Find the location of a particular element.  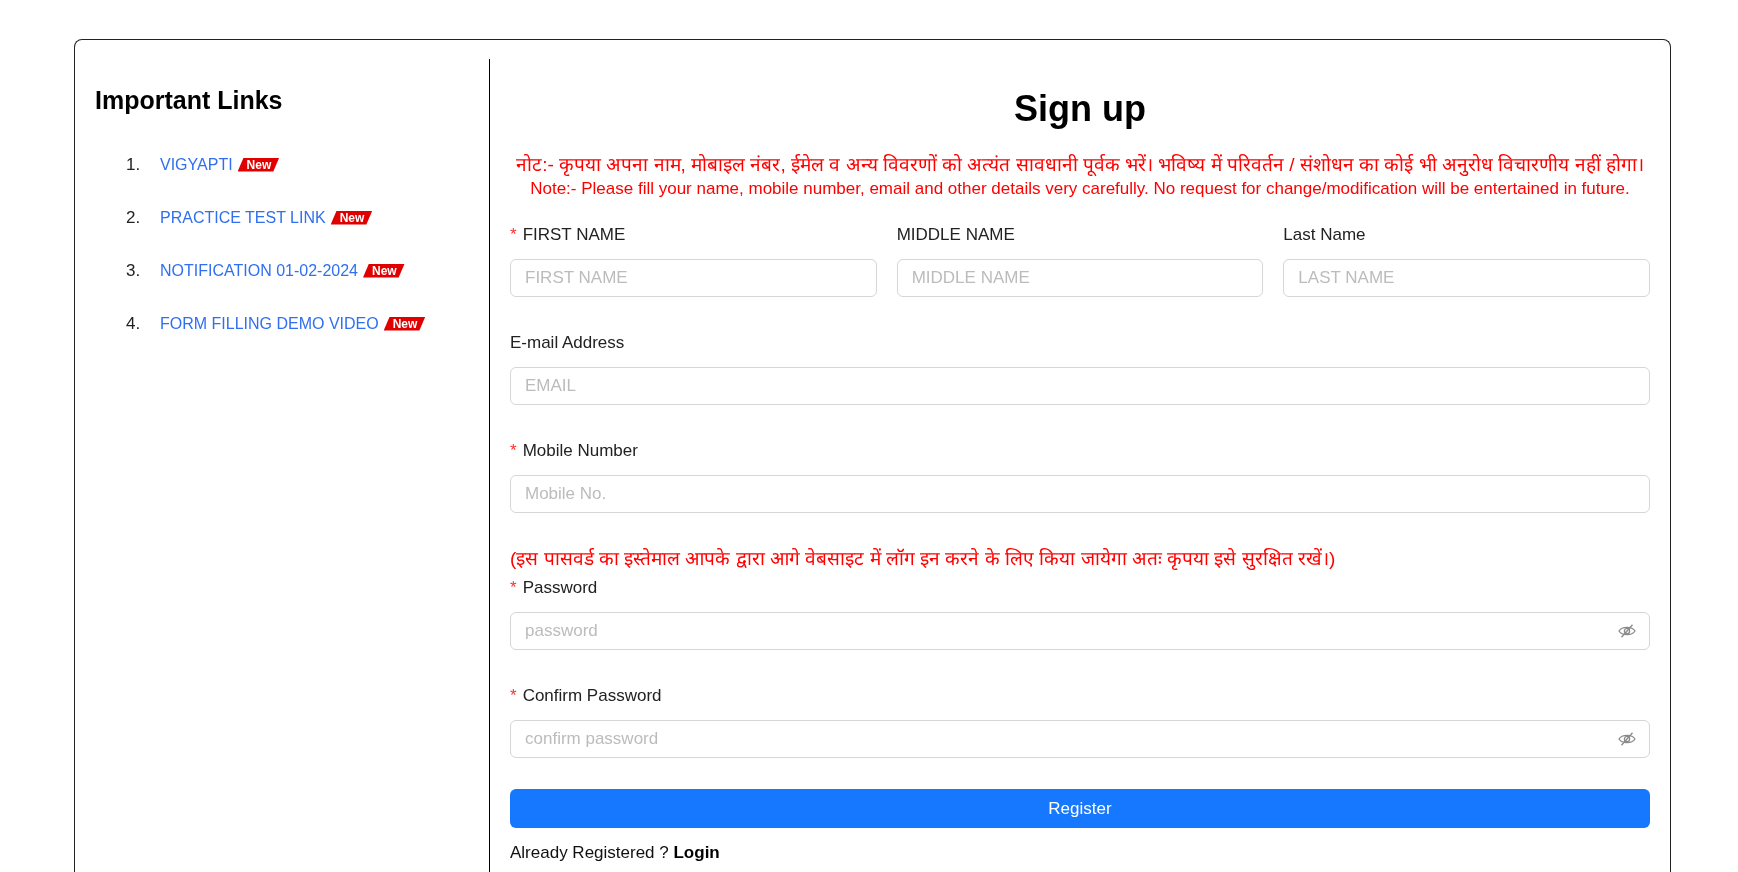

field-label: Last Name is located at coordinates (1324, 235).